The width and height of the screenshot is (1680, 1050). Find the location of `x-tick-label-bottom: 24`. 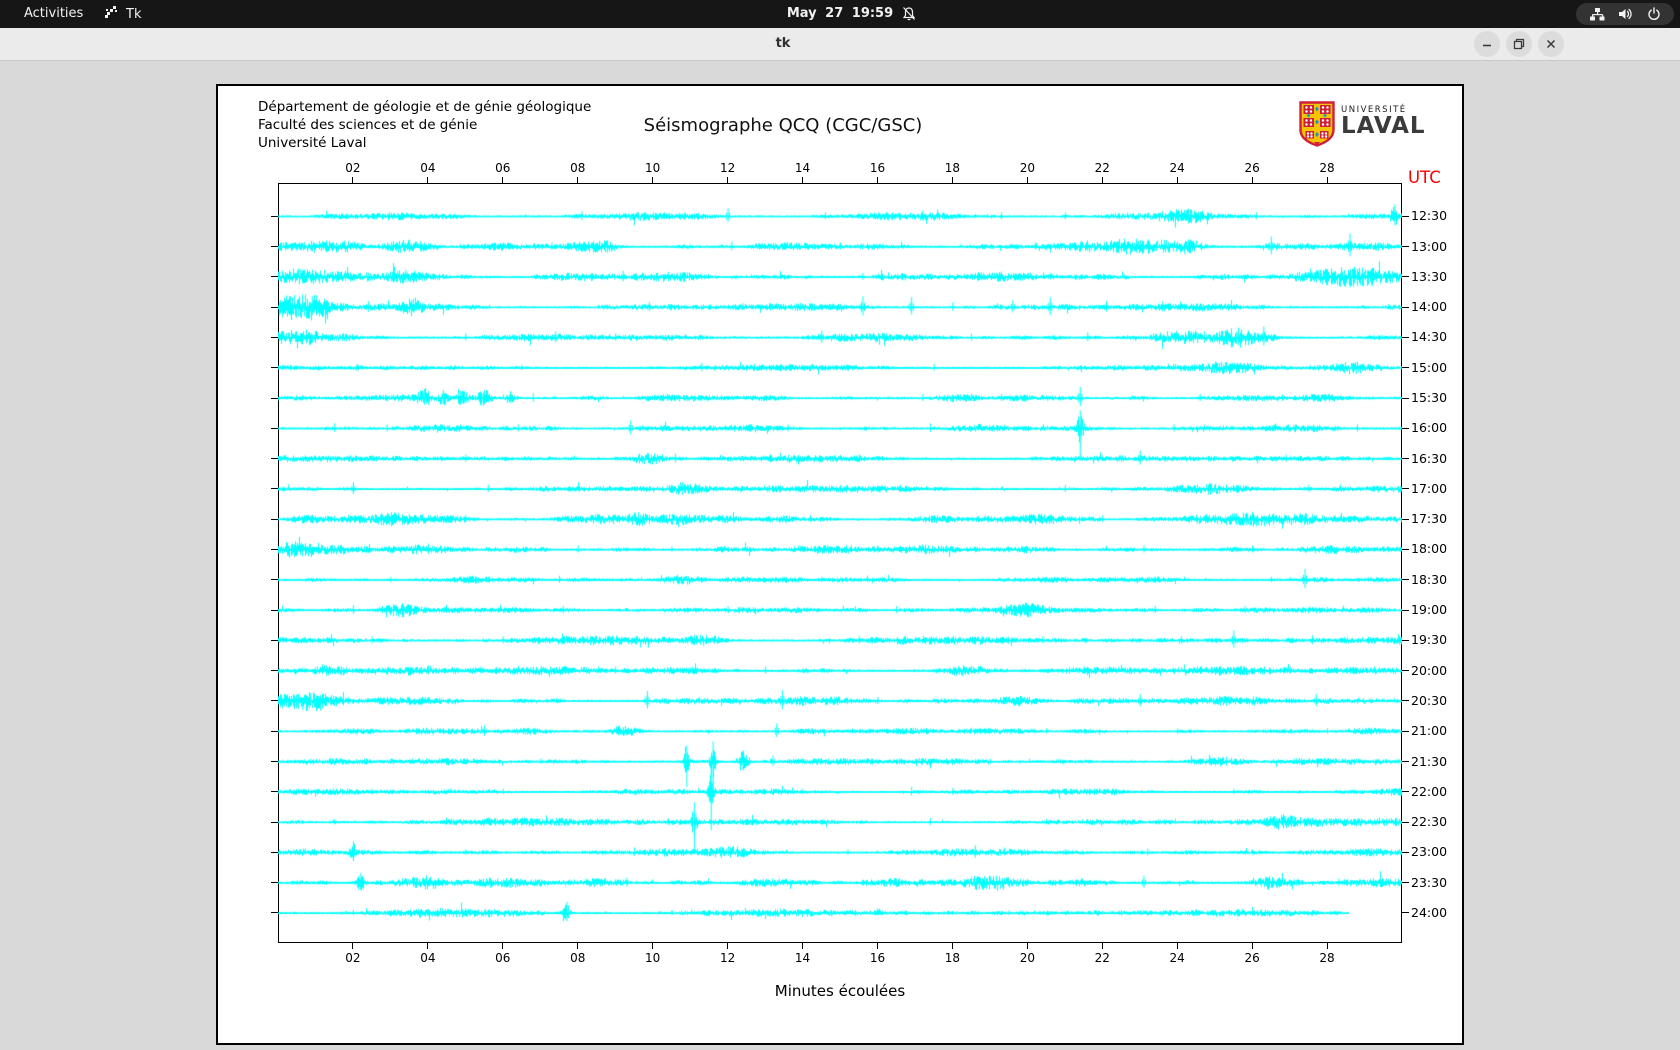

x-tick-label-bottom: 24 is located at coordinates (1177, 958).